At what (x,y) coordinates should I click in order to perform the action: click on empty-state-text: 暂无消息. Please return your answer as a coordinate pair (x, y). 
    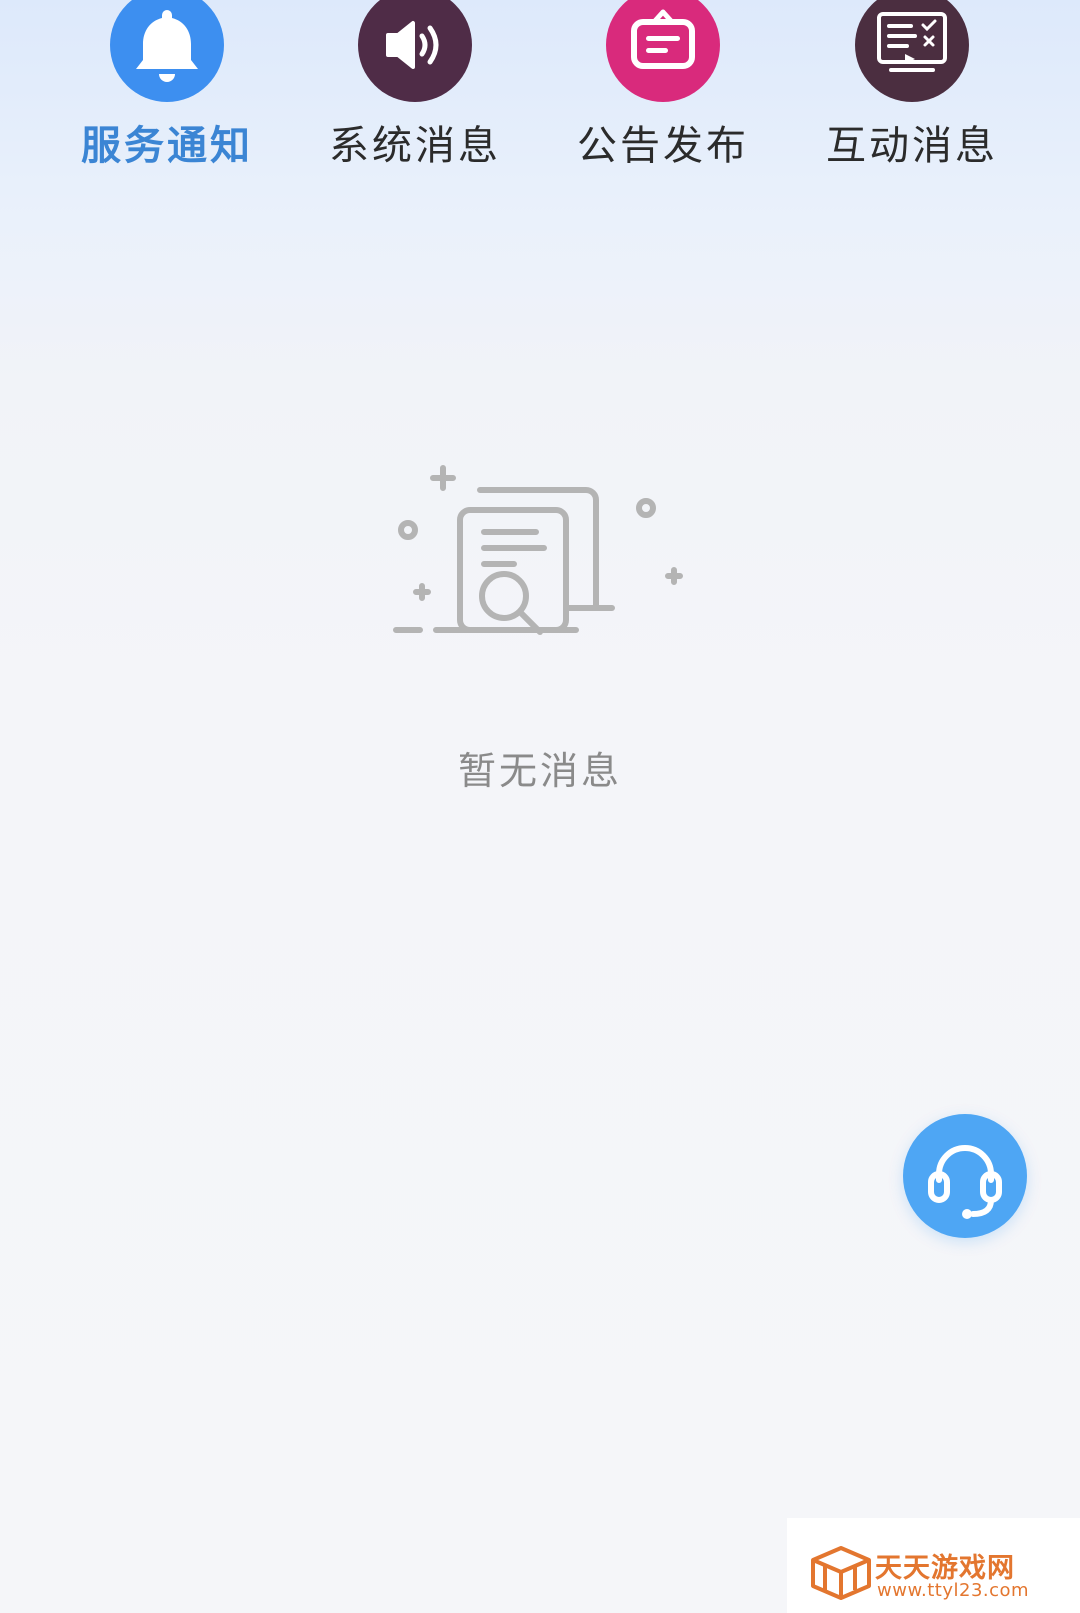
    Looking at the image, I should click on (539, 771).